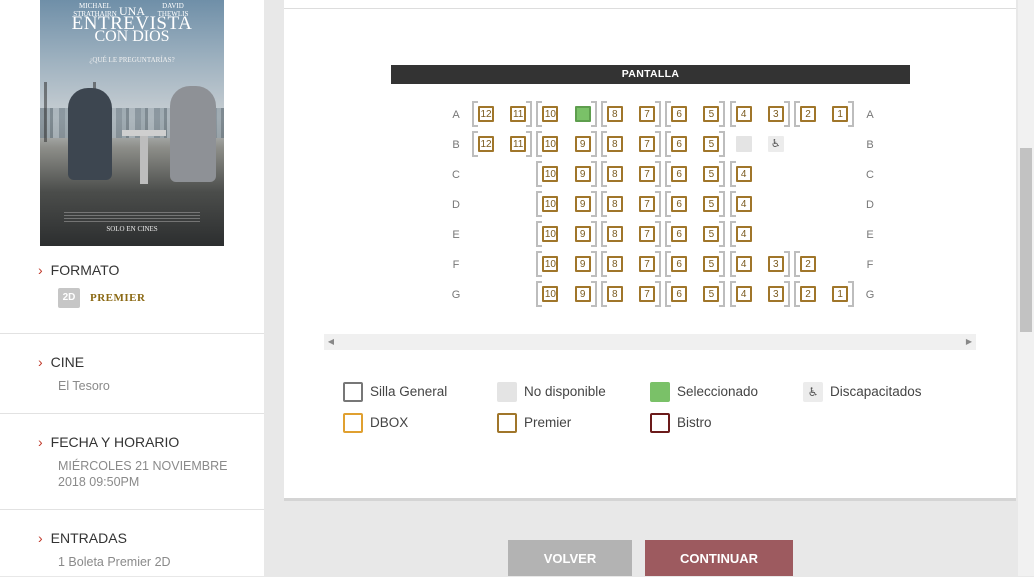 The image size is (1034, 577). Describe the element at coordinates (582, 204) in the screenshot. I see `seat-d9: 9` at that location.